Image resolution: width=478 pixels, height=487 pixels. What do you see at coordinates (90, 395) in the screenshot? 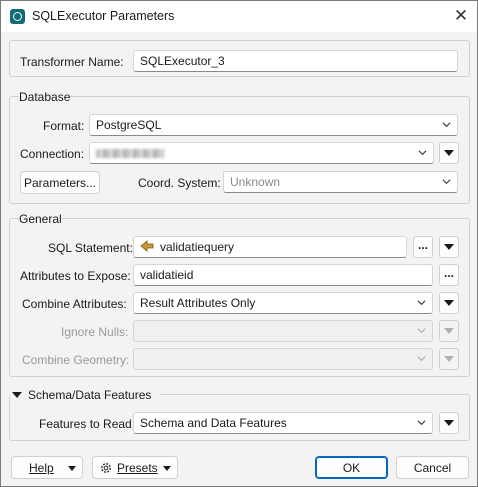
I see `schema-data-group-label: Schema/Data Features` at bounding box center [90, 395].